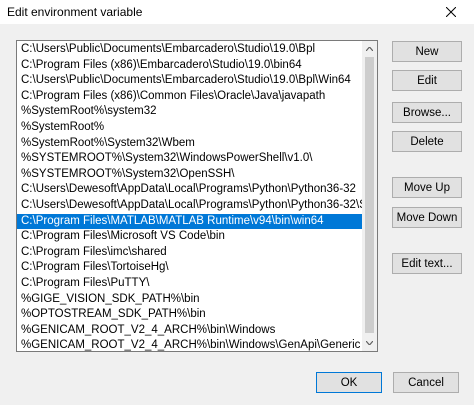  I want to click on cancel-button: Cancel, so click(426, 382).